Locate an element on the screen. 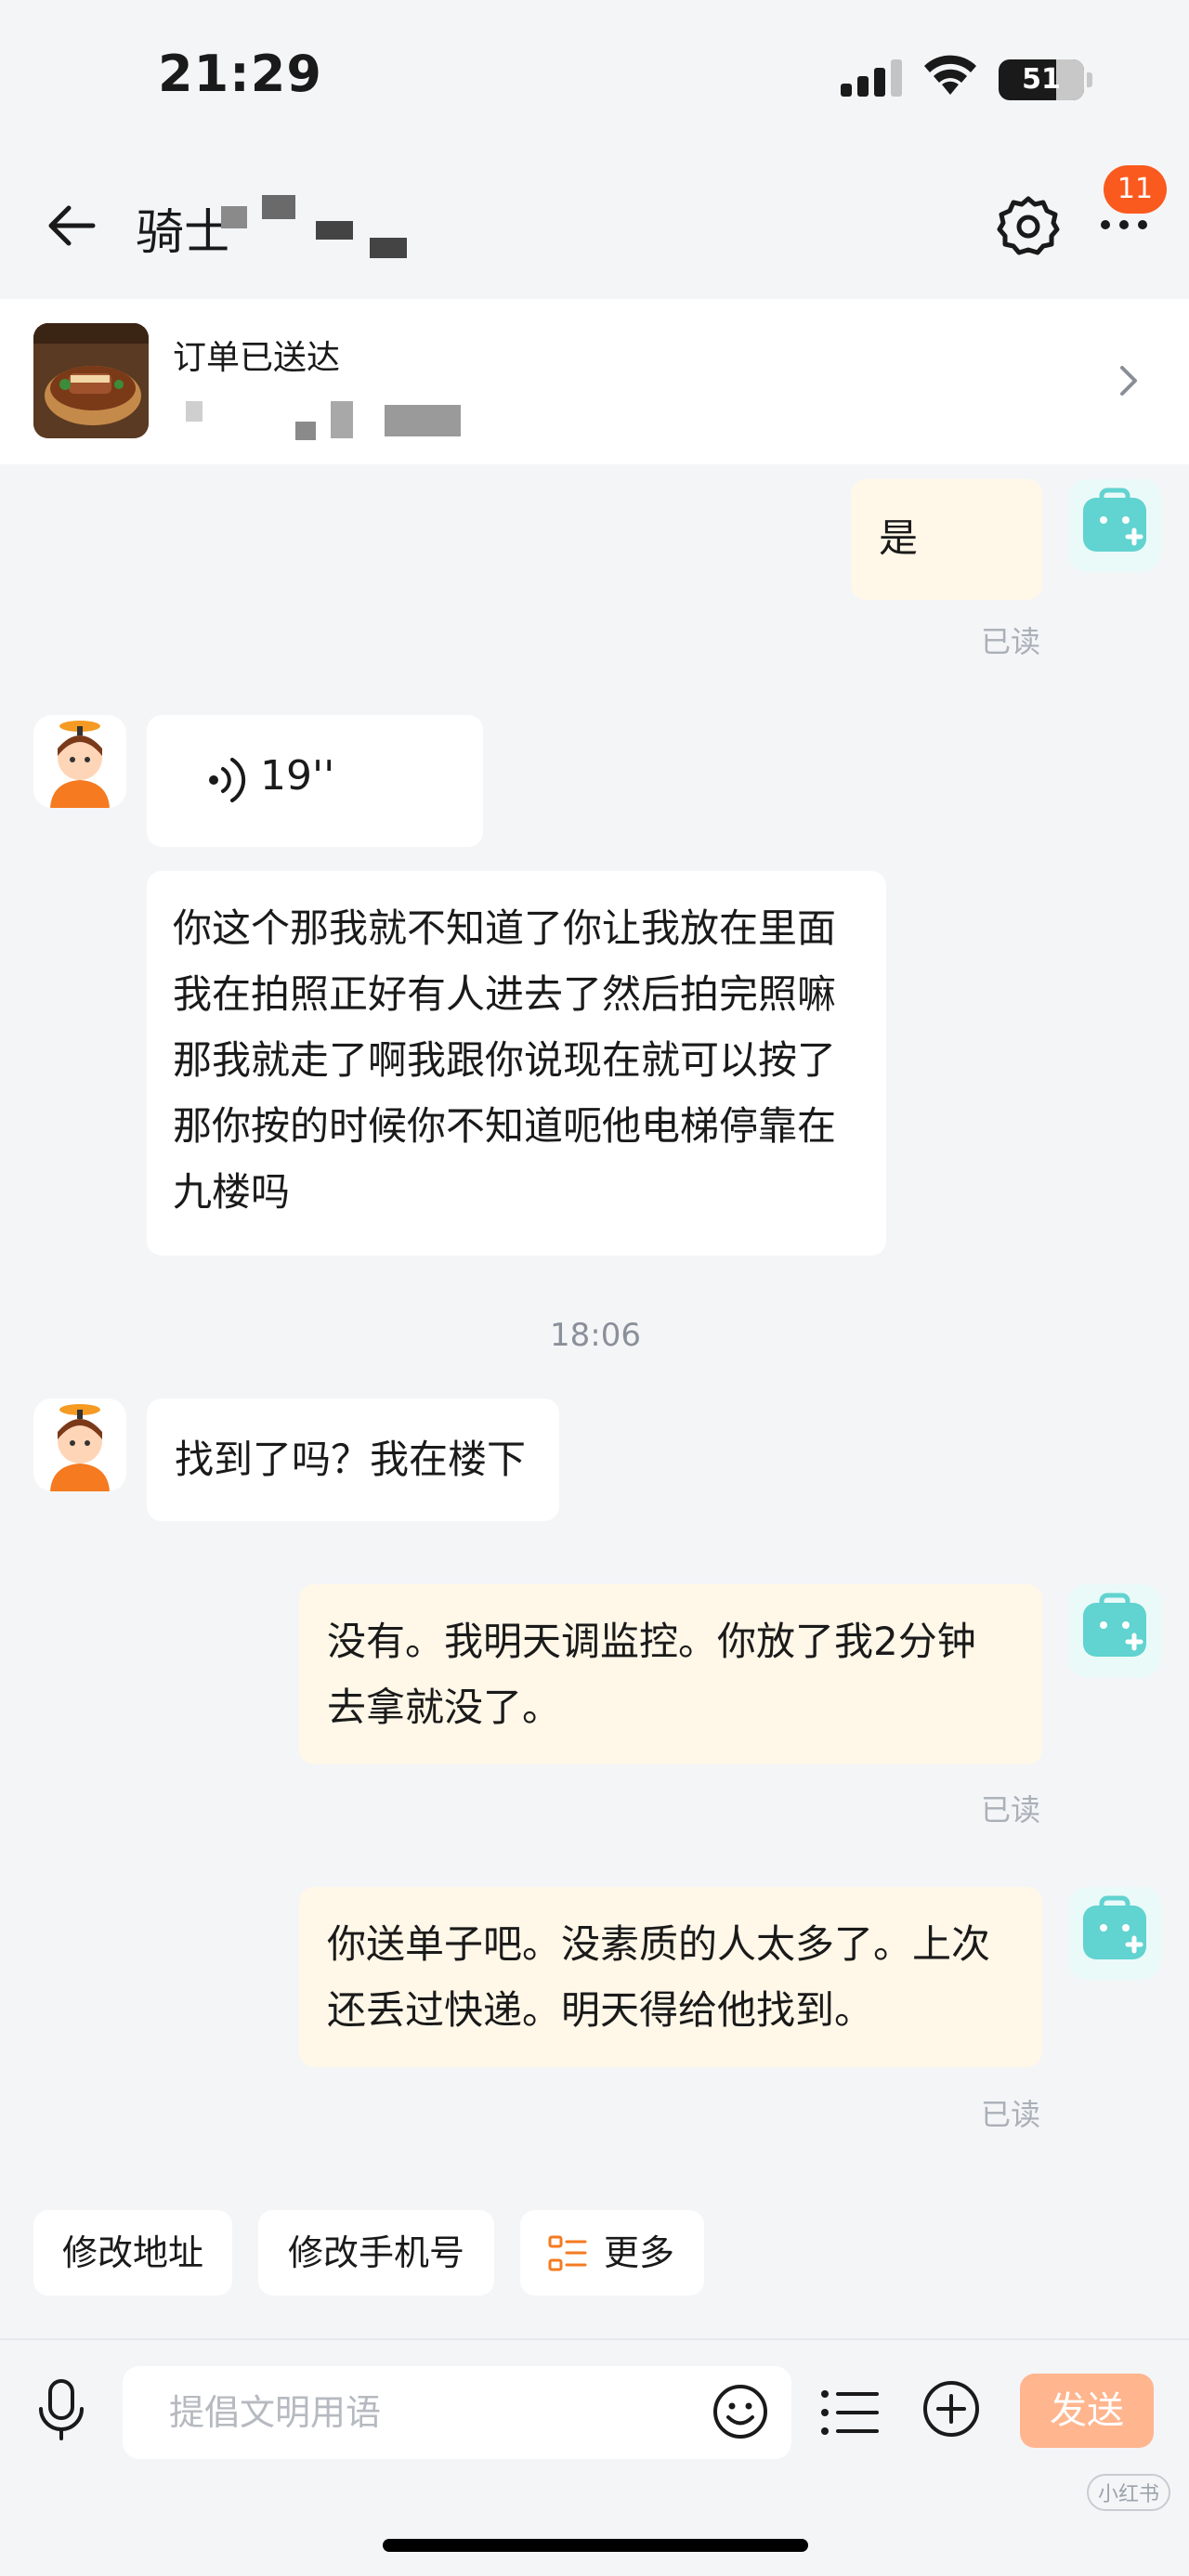 The height and width of the screenshot is (2576, 1189). status-time: 21:29 is located at coordinates (240, 74).